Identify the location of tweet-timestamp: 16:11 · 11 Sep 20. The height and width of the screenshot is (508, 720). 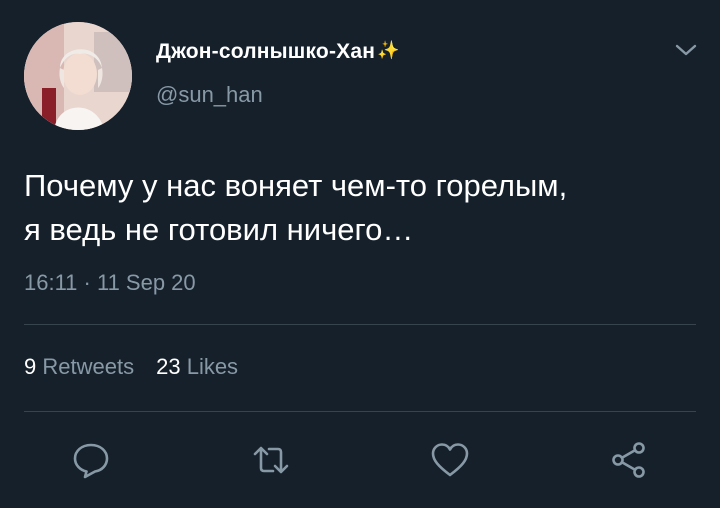
(110, 283).